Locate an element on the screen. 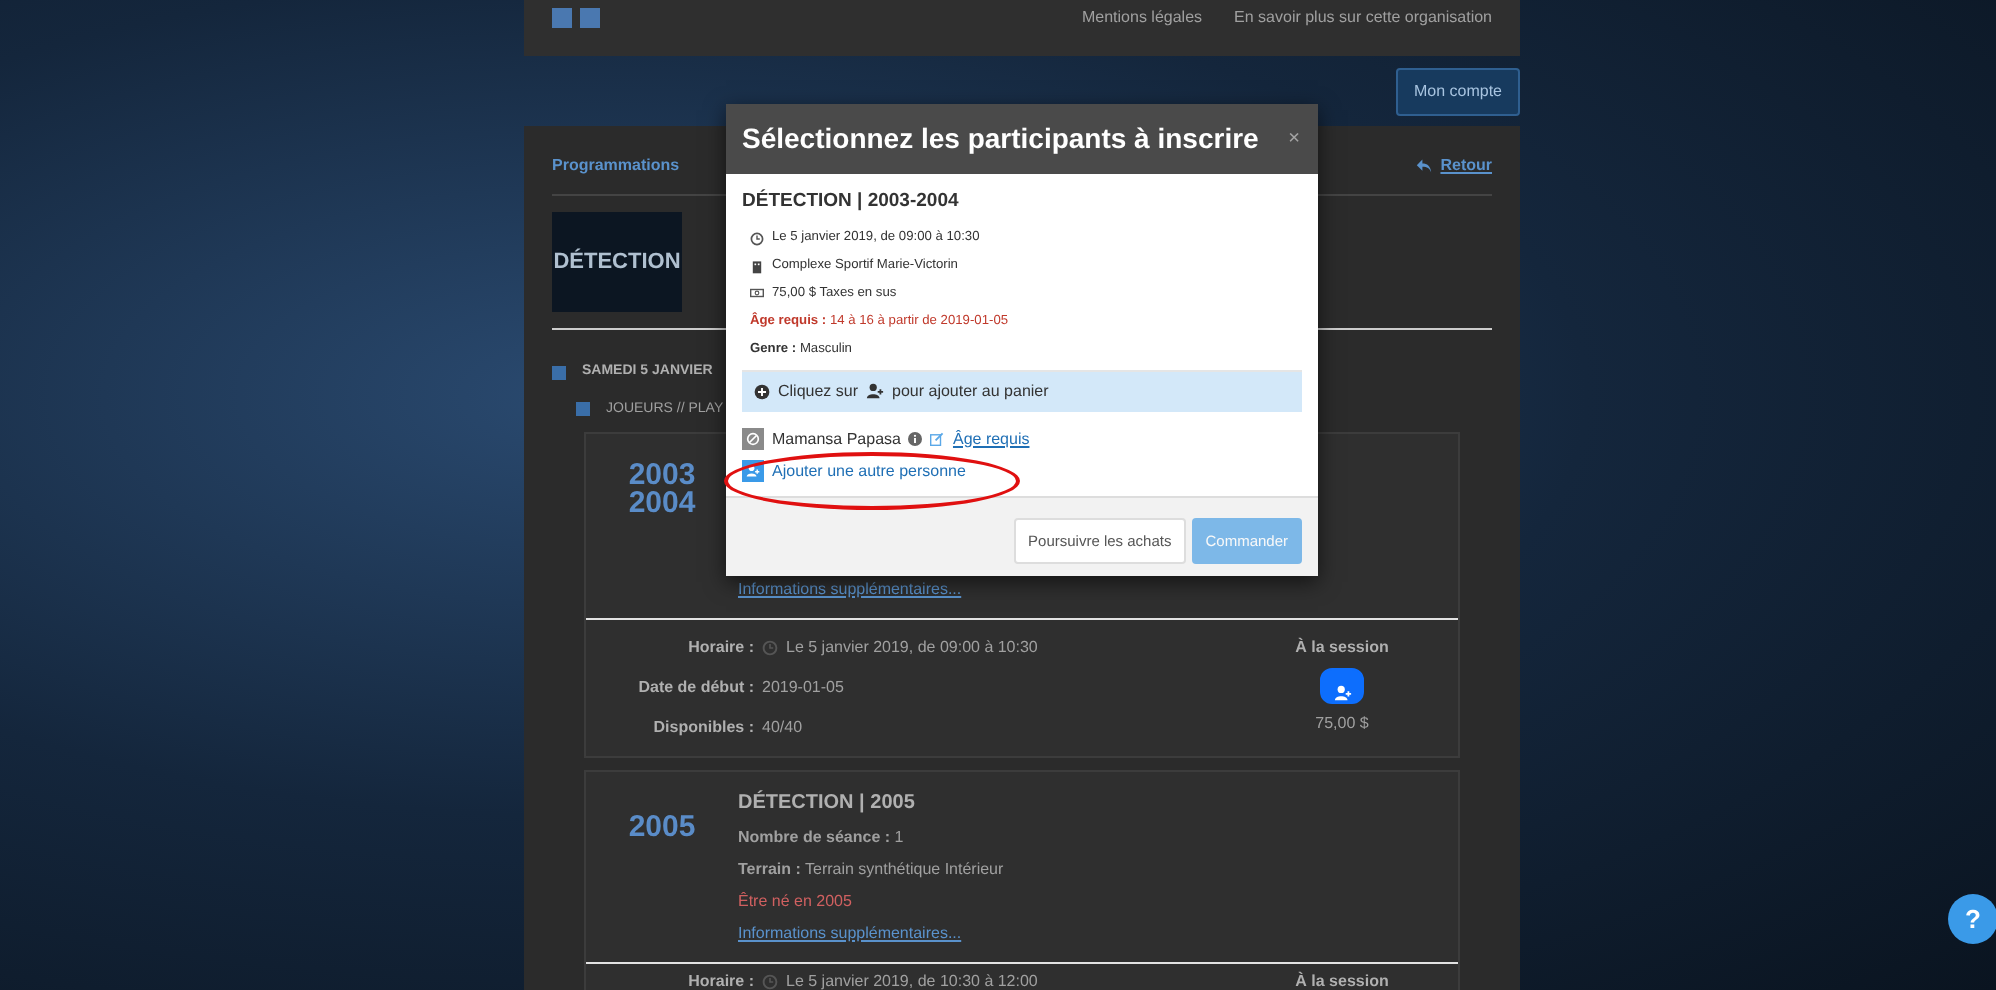 The width and height of the screenshot is (1996, 990). row-value: Le 5 janvier 2019, de 09:00 à 10:30 is located at coordinates (912, 648).